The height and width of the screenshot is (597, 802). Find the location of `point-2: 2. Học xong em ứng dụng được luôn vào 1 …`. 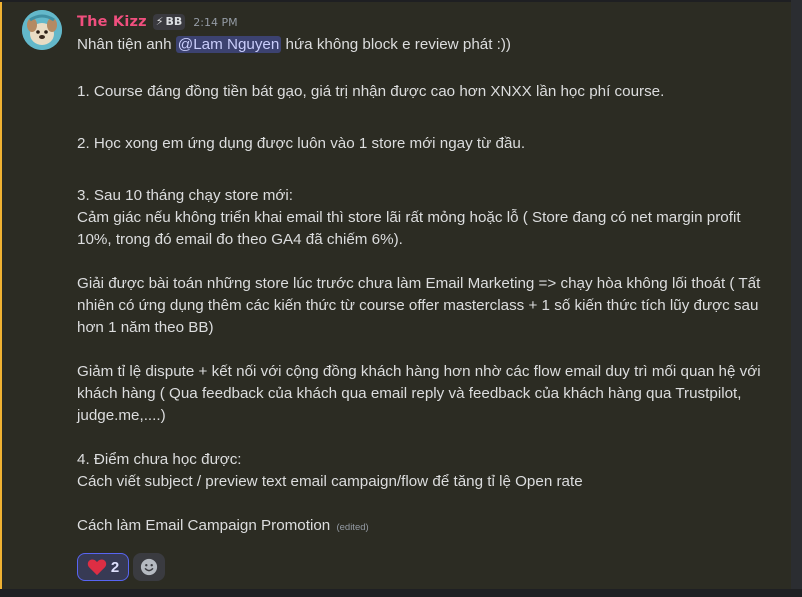

point-2: 2. Học xong em ứng dụng được luôn vào 1 … is located at coordinates (301, 143).